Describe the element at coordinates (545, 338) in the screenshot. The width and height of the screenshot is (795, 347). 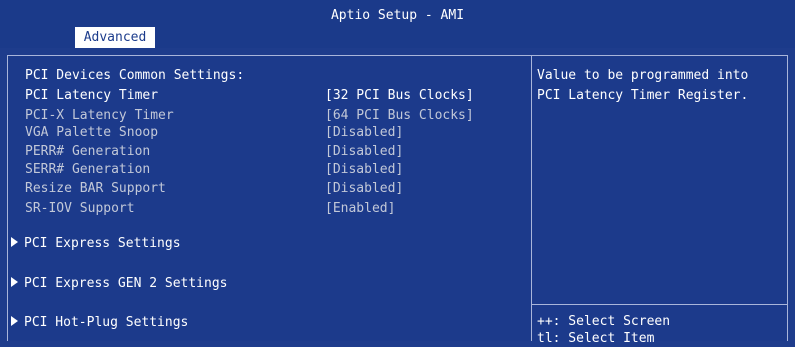
I see `key-glyph: tl` at that location.